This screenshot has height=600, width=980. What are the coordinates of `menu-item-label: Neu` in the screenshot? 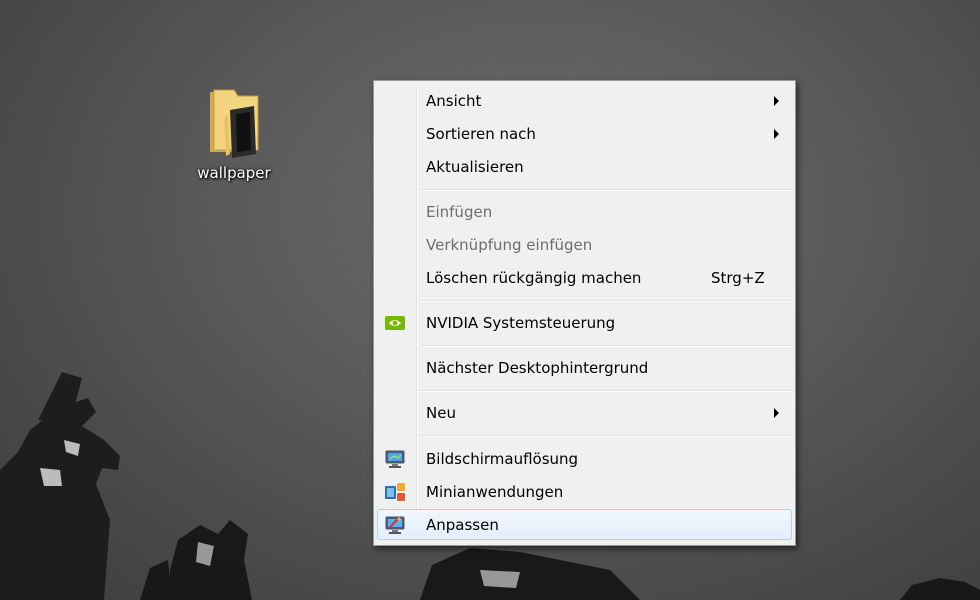 It's located at (441, 413).